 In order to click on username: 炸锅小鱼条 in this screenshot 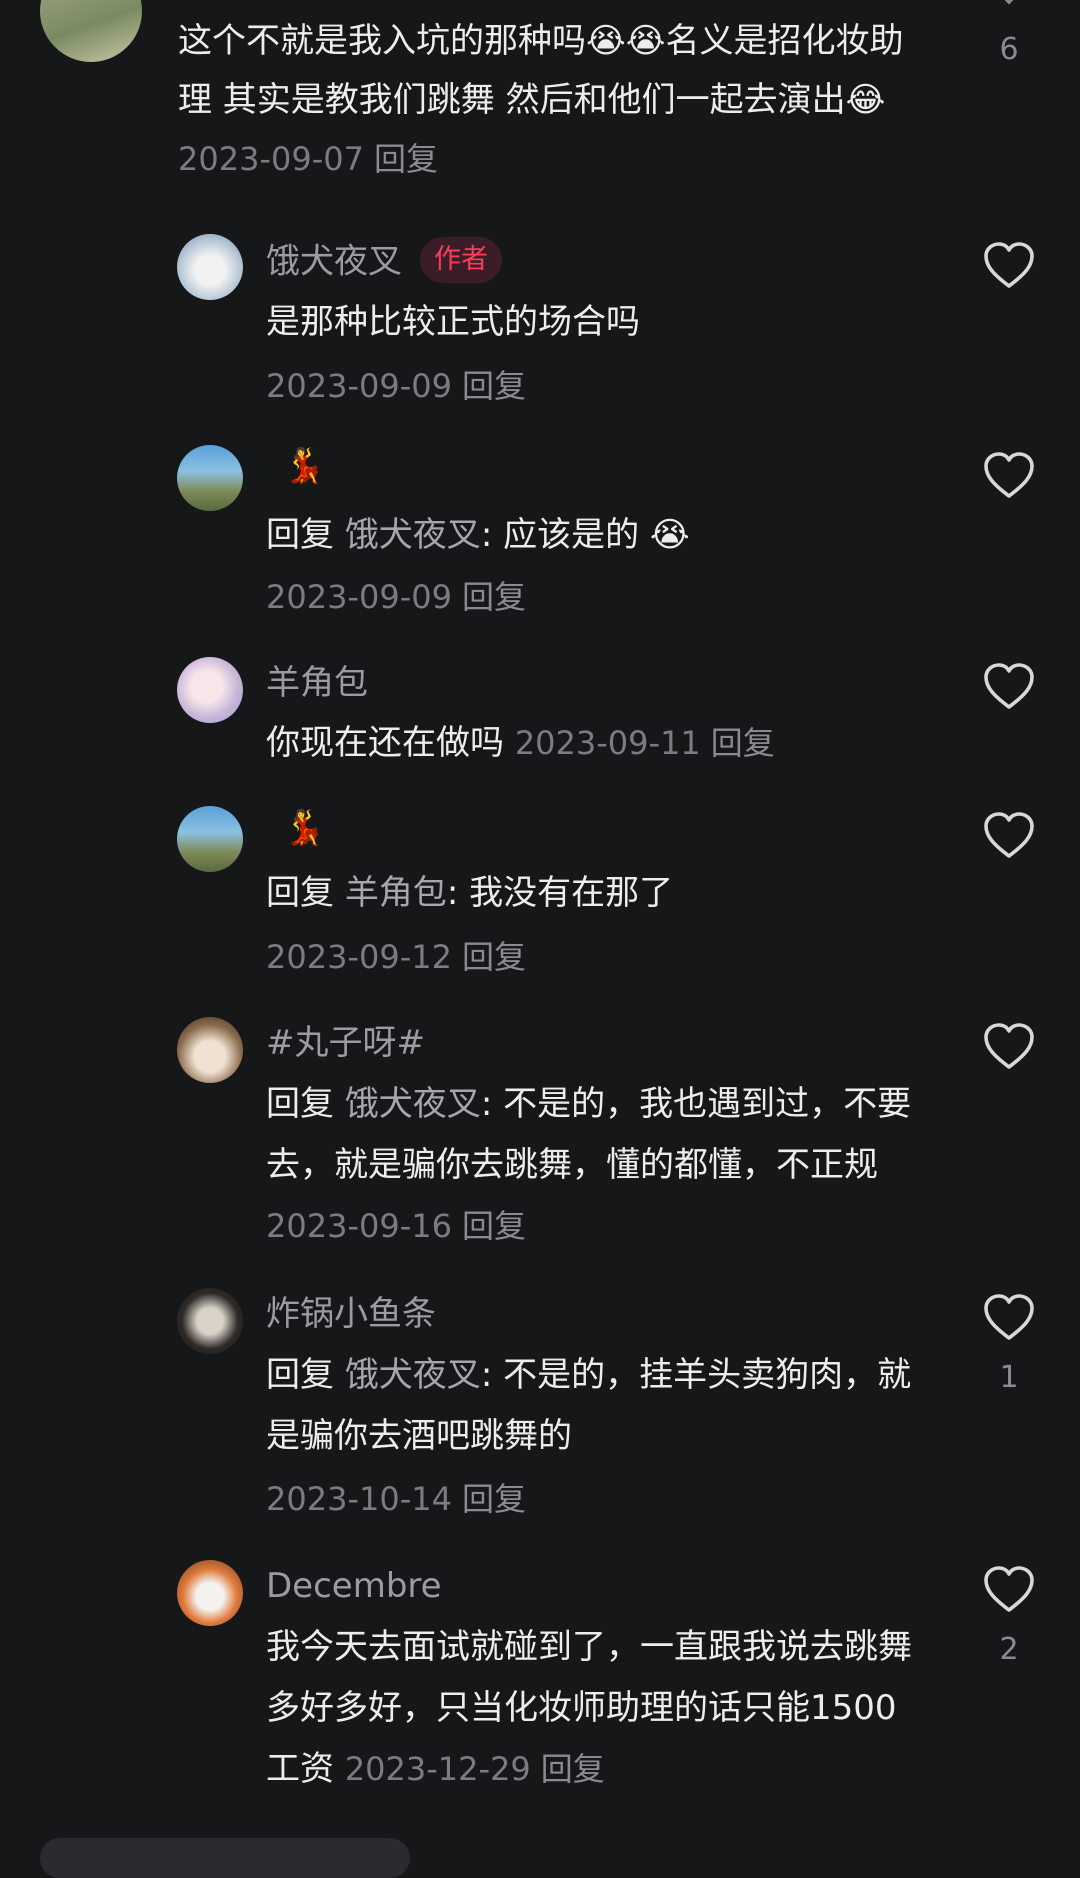, I will do `click(351, 1314)`.